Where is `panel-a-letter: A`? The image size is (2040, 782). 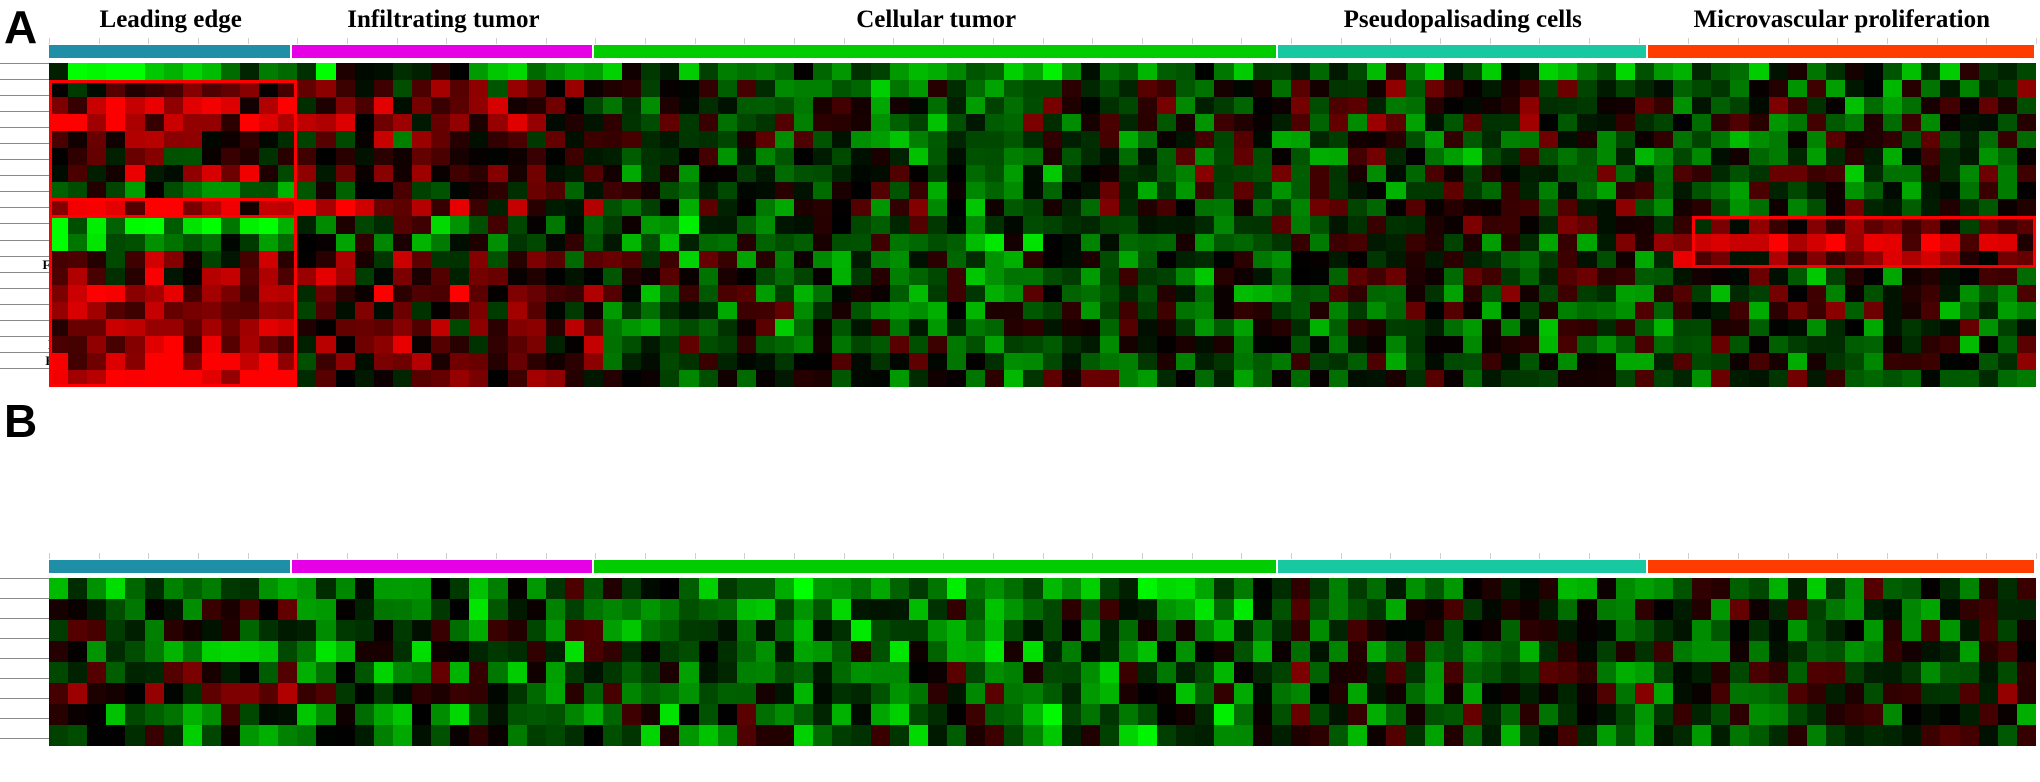 panel-a-letter: A is located at coordinates (21, 27).